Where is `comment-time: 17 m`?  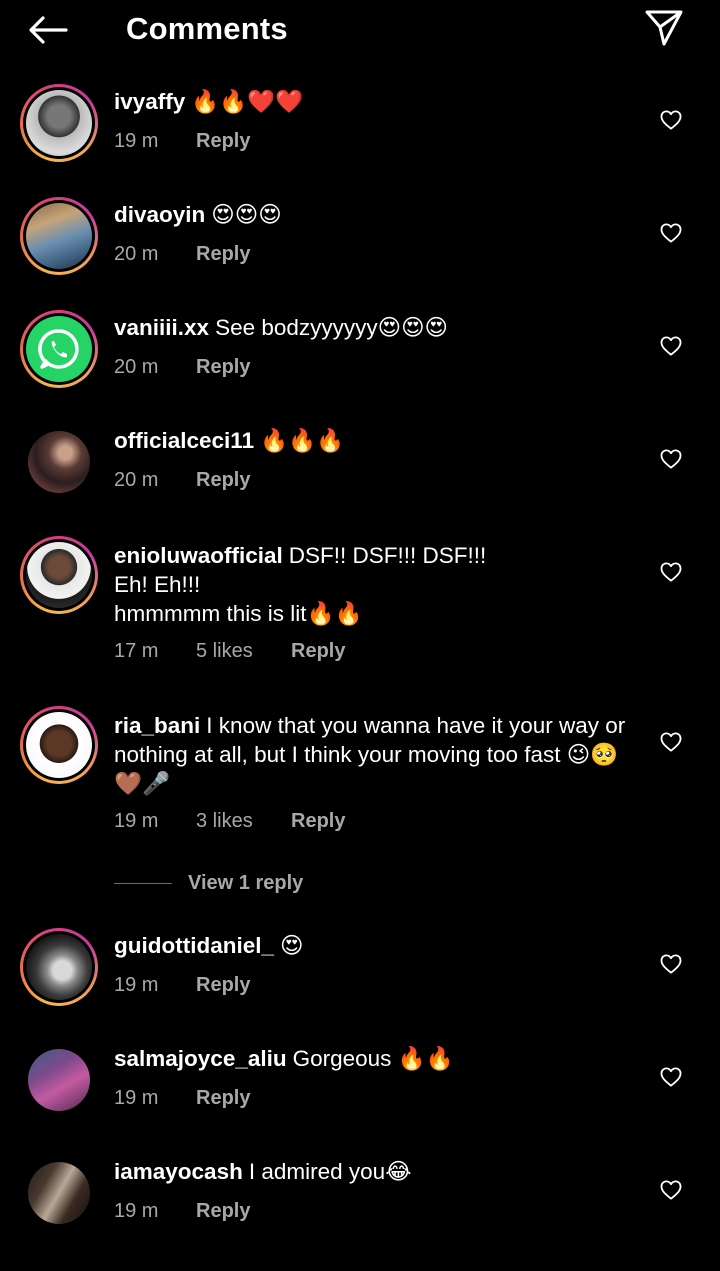
comment-time: 17 m is located at coordinates (136, 651).